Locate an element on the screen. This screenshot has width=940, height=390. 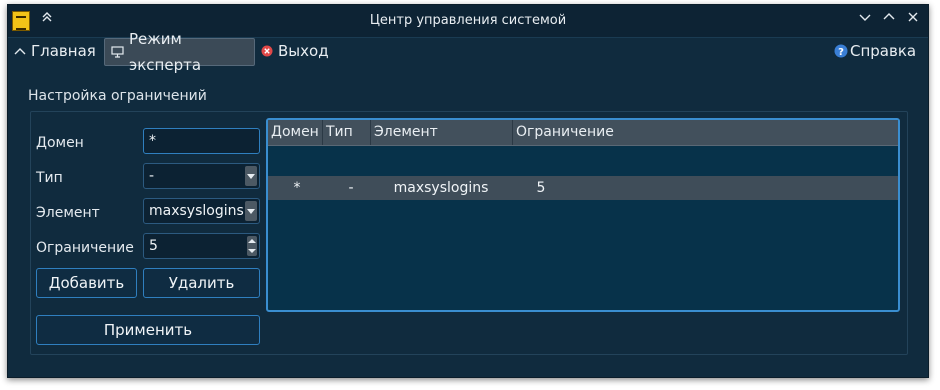
home-label: Главная is located at coordinates (63, 51).